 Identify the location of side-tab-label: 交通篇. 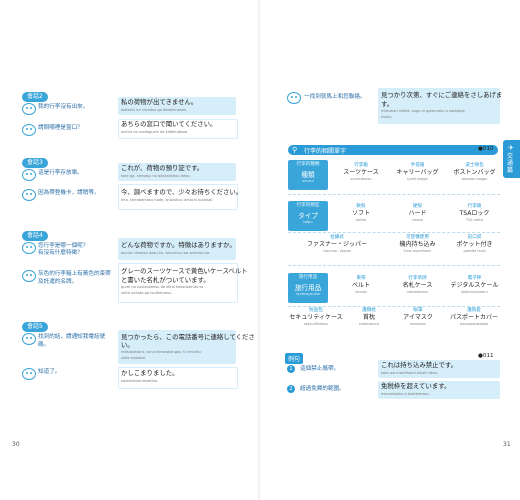
(510, 163).